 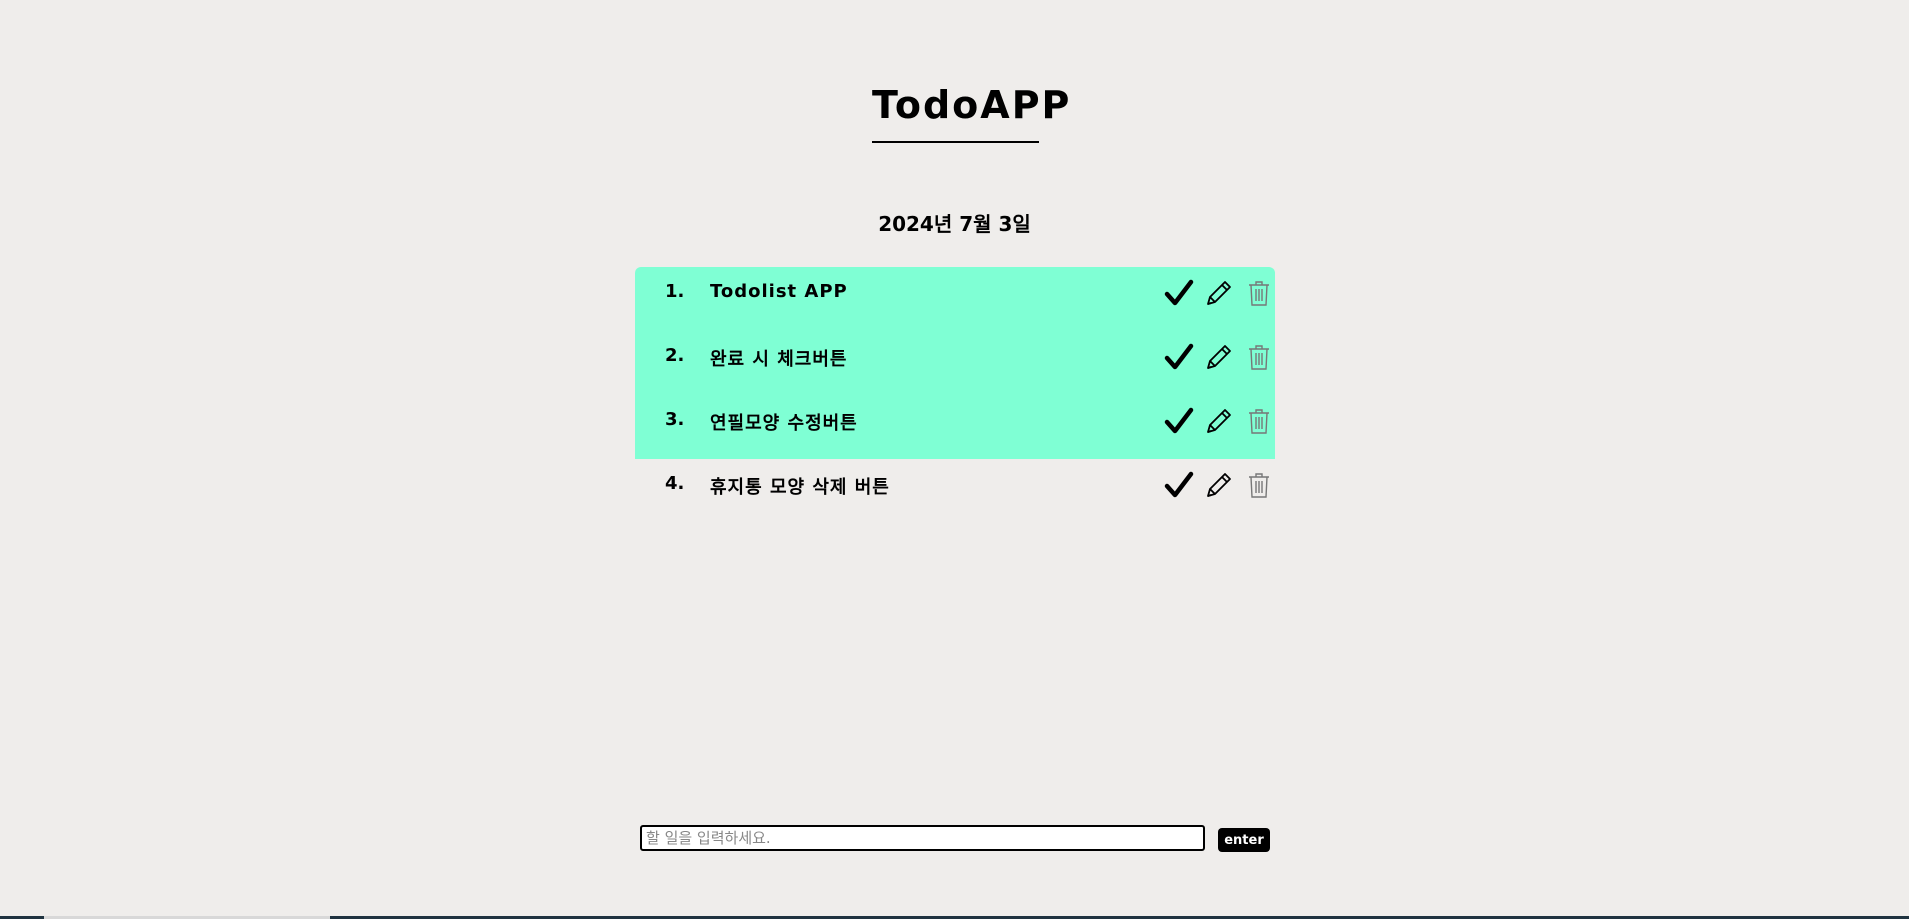 I want to click on title-underline, so click(x=955, y=142).